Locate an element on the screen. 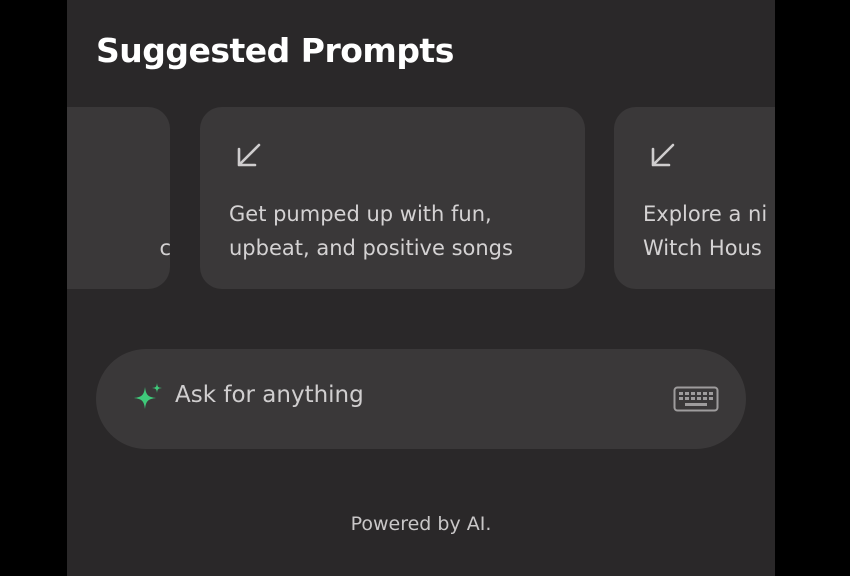  prompt-card-line-1: Get pumped up with fun, is located at coordinates (360, 214).